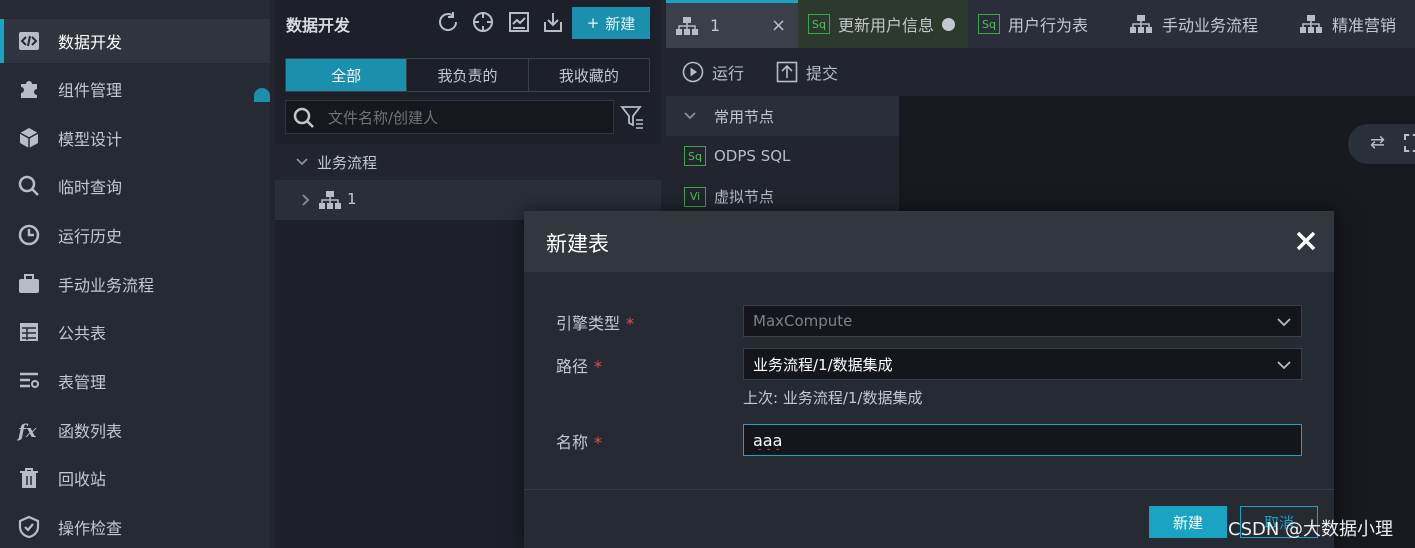 This screenshot has width=1415, height=548. I want to click on nav-item-components: 组件管理, so click(135, 89).